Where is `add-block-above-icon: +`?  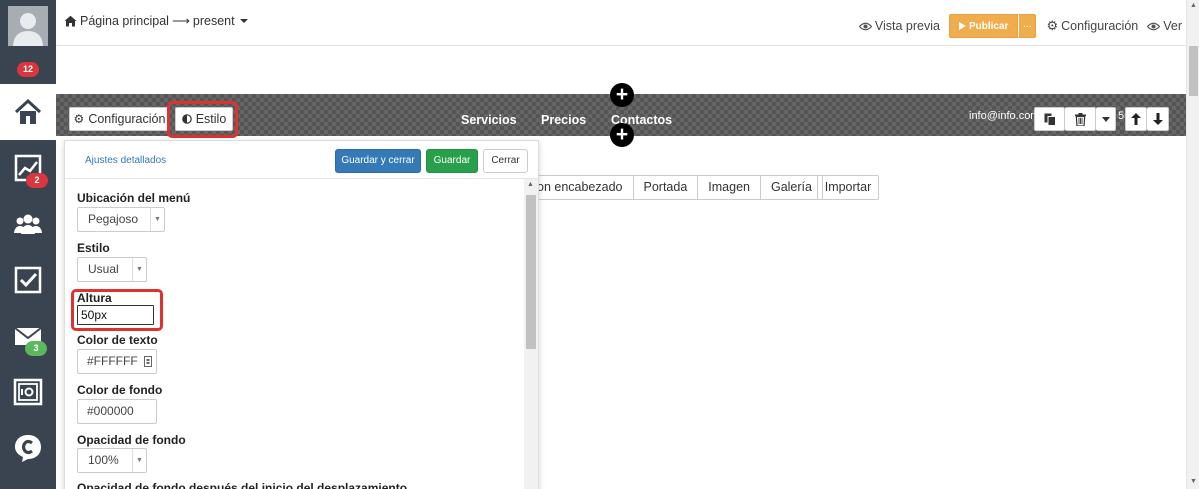 add-block-above-icon: + is located at coordinates (622, 95).